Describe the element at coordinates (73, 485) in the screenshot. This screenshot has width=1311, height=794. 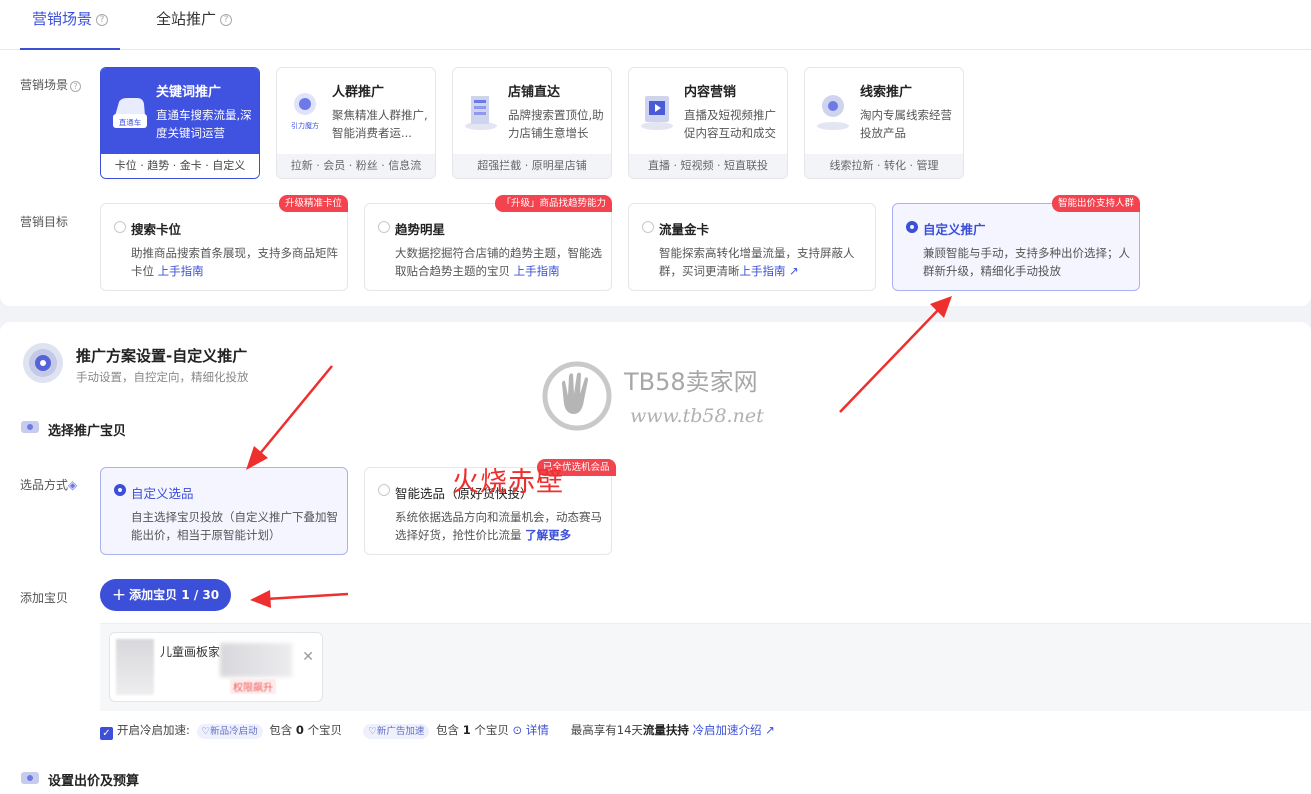
I see `graduation-cap-icon: ◈` at that location.